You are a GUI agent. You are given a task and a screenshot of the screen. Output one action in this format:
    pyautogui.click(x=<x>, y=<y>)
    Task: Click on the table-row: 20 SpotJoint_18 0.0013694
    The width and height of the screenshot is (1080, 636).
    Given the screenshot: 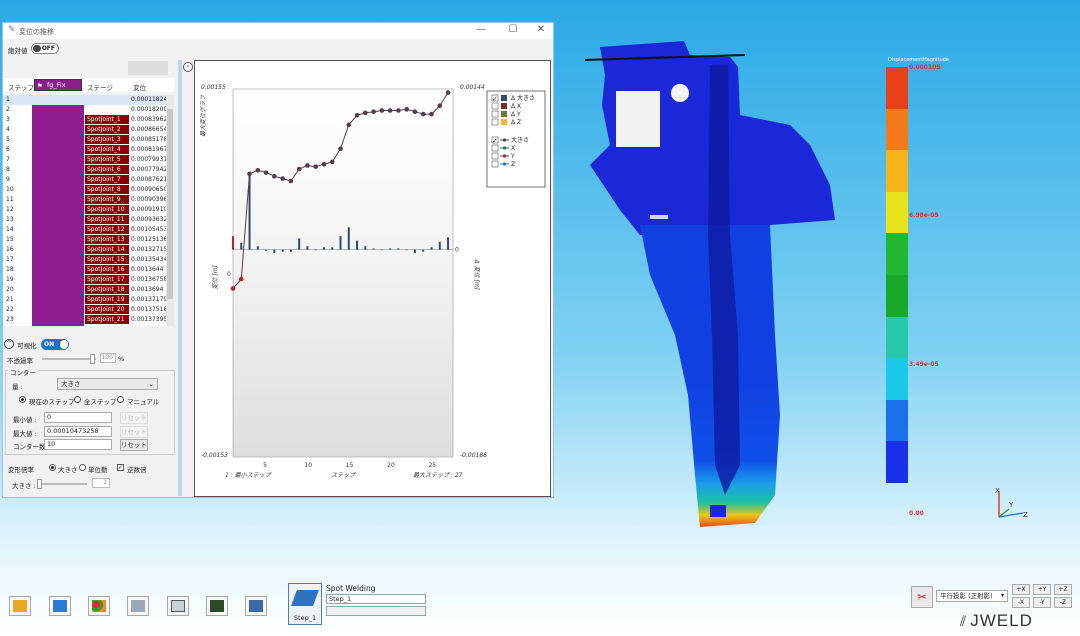 What is the action you would take?
    pyautogui.click(x=84, y=290)
    